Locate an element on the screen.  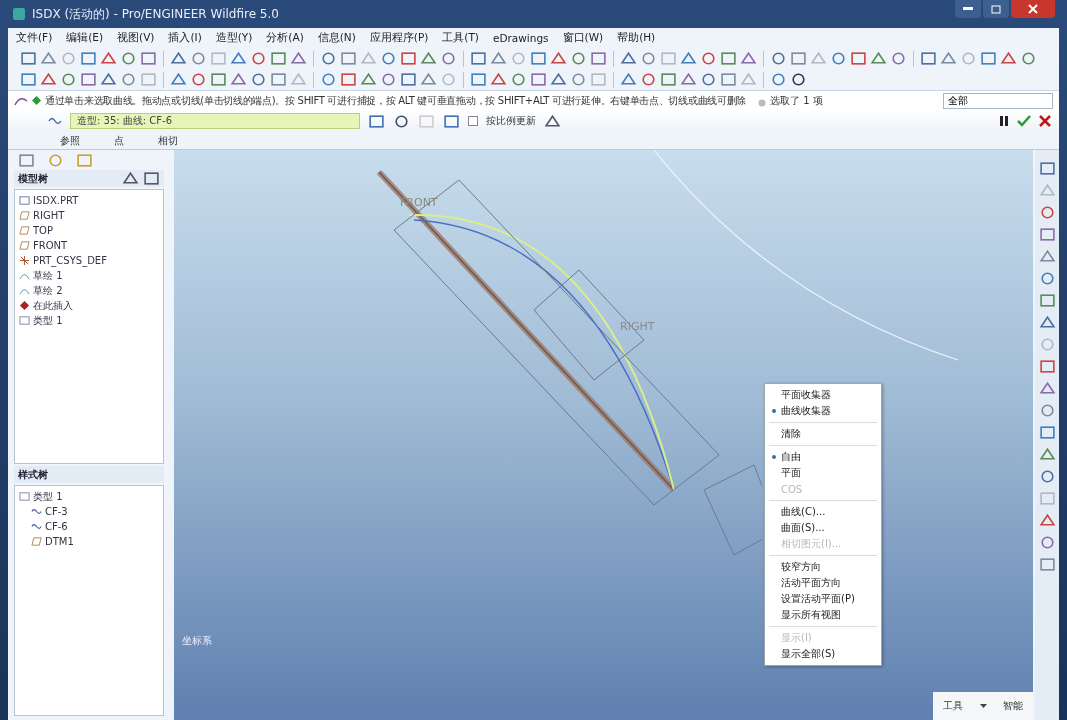
menu-item: 较窄方向 is located at coordinates (823, 567).